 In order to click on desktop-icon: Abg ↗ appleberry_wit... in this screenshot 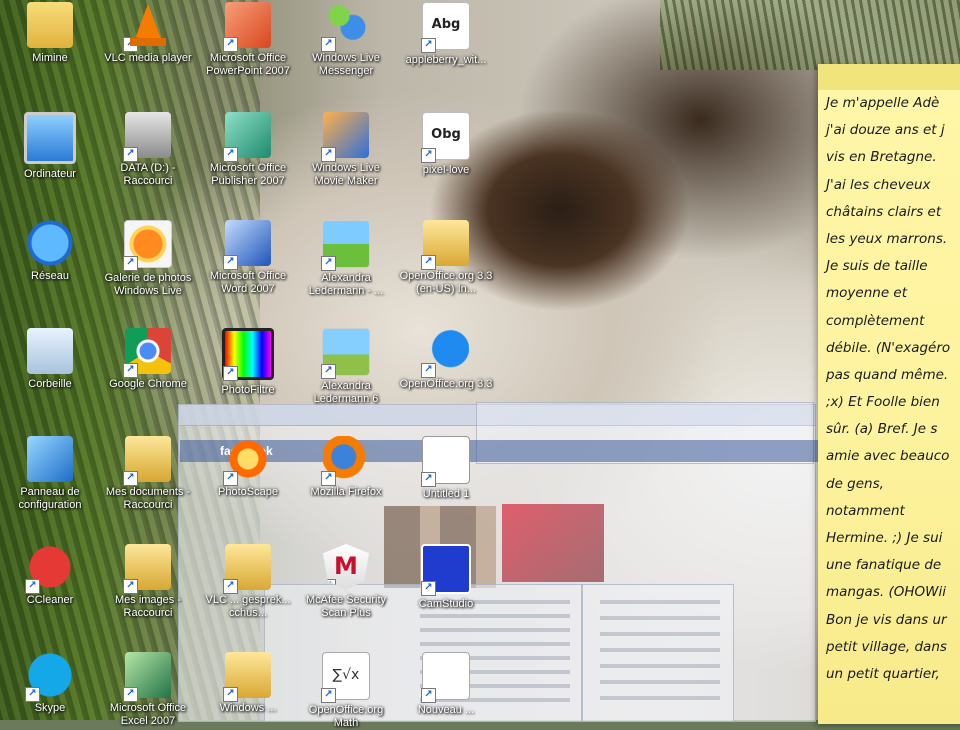, I will do `click(446, 34)`.